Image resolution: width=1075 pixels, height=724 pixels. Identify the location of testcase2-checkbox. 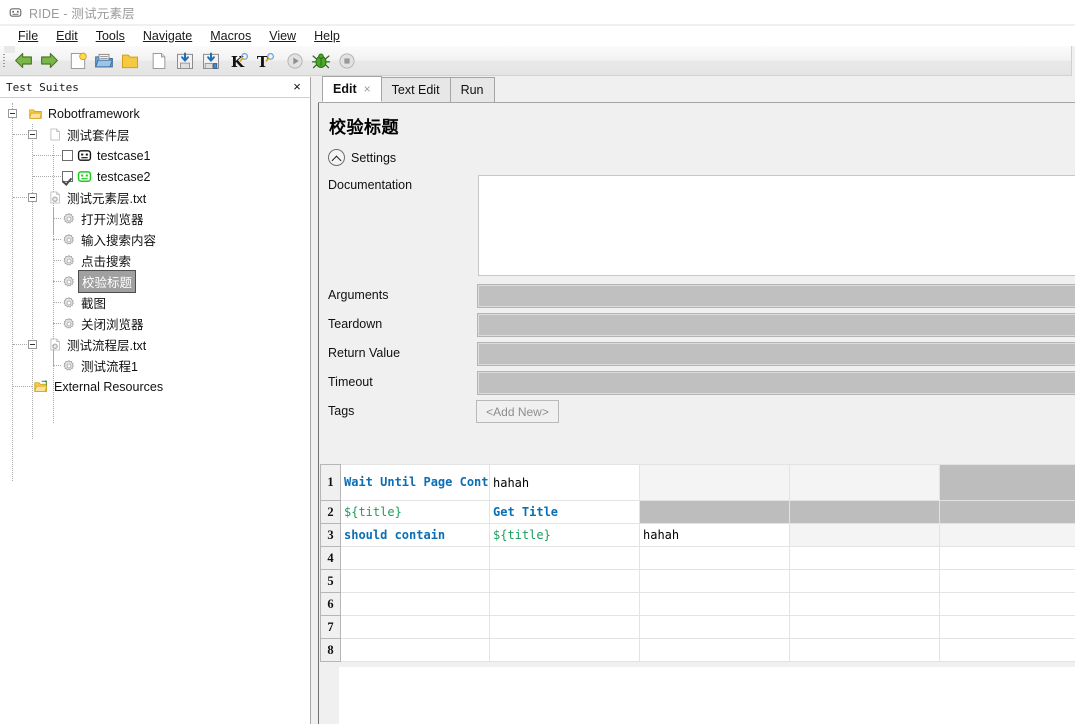
(67, 176).